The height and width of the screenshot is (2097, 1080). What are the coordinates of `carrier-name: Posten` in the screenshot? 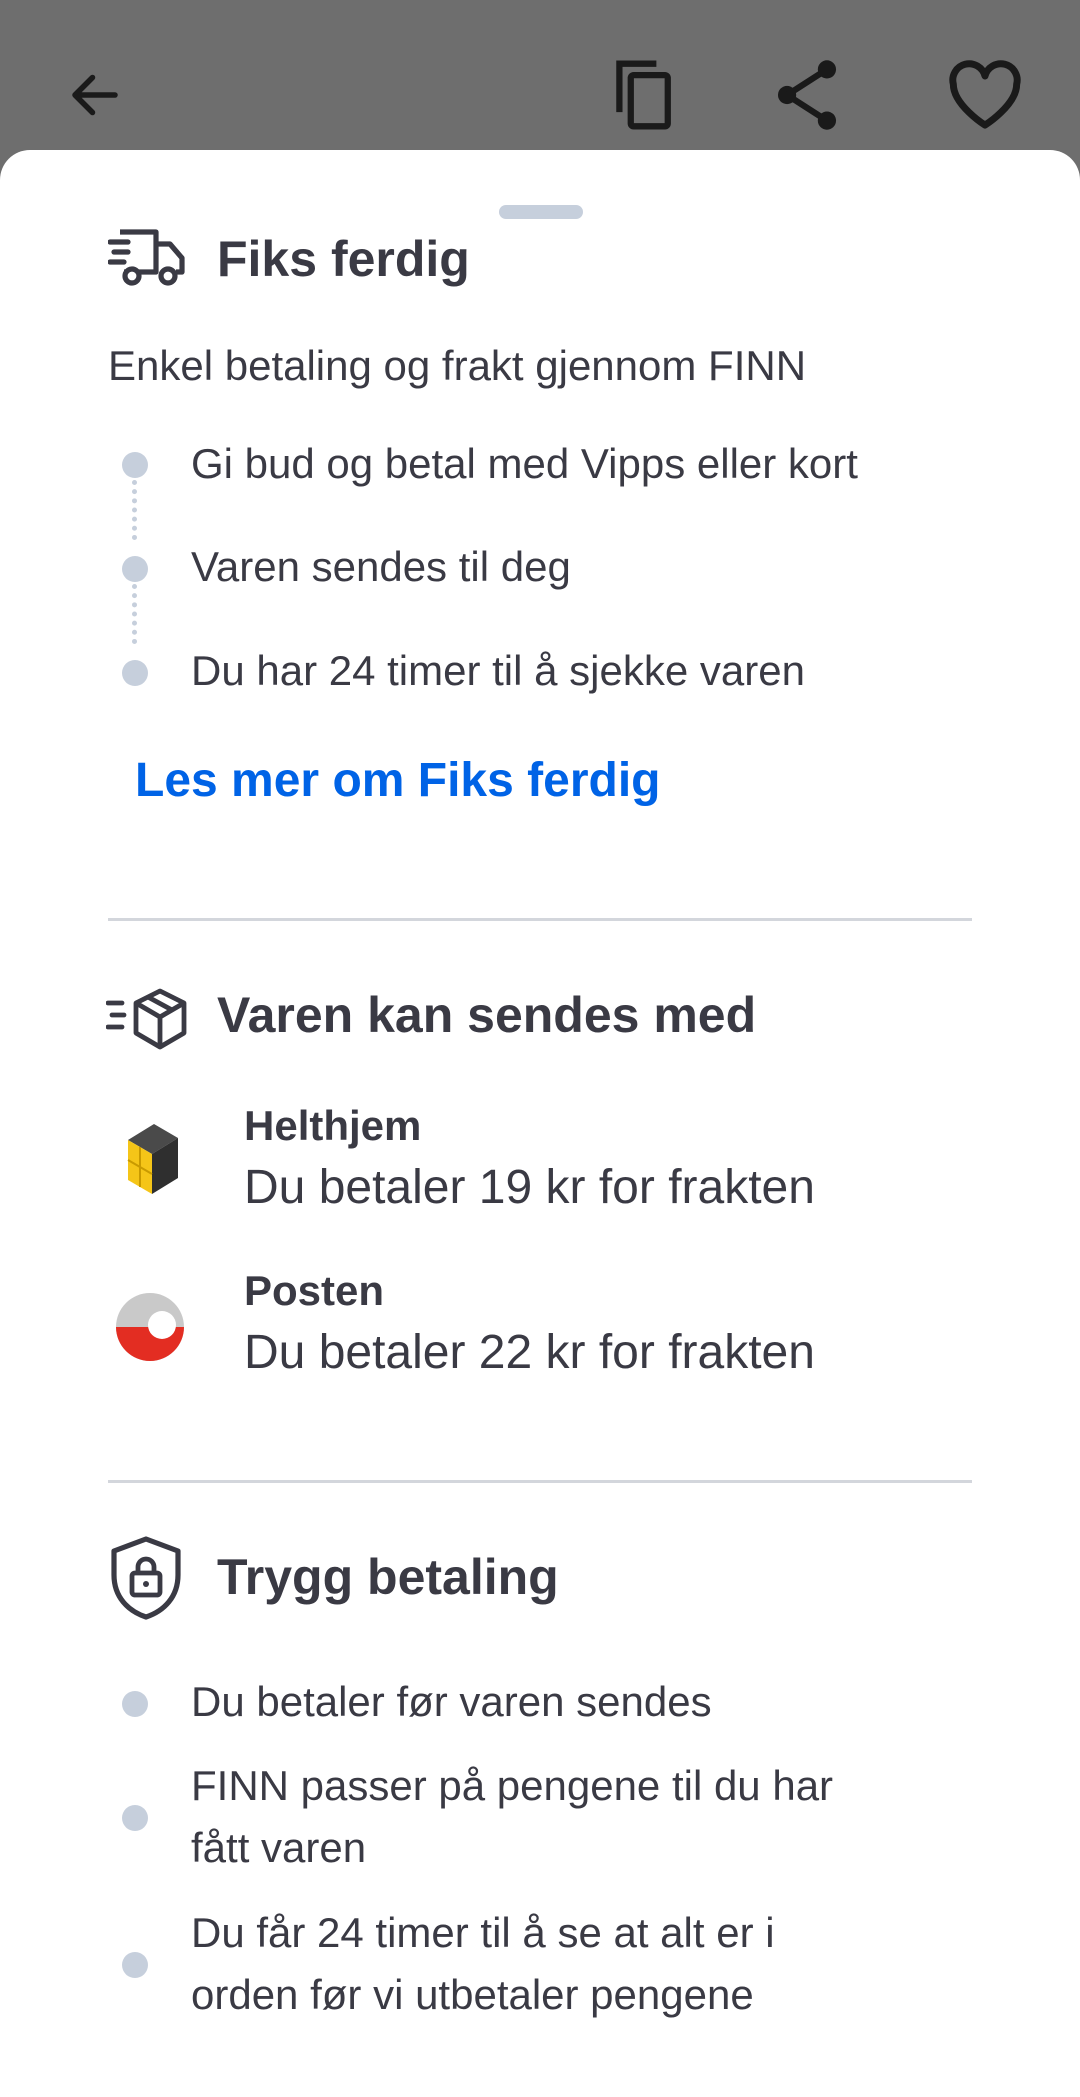 It's located at (314, 1290).